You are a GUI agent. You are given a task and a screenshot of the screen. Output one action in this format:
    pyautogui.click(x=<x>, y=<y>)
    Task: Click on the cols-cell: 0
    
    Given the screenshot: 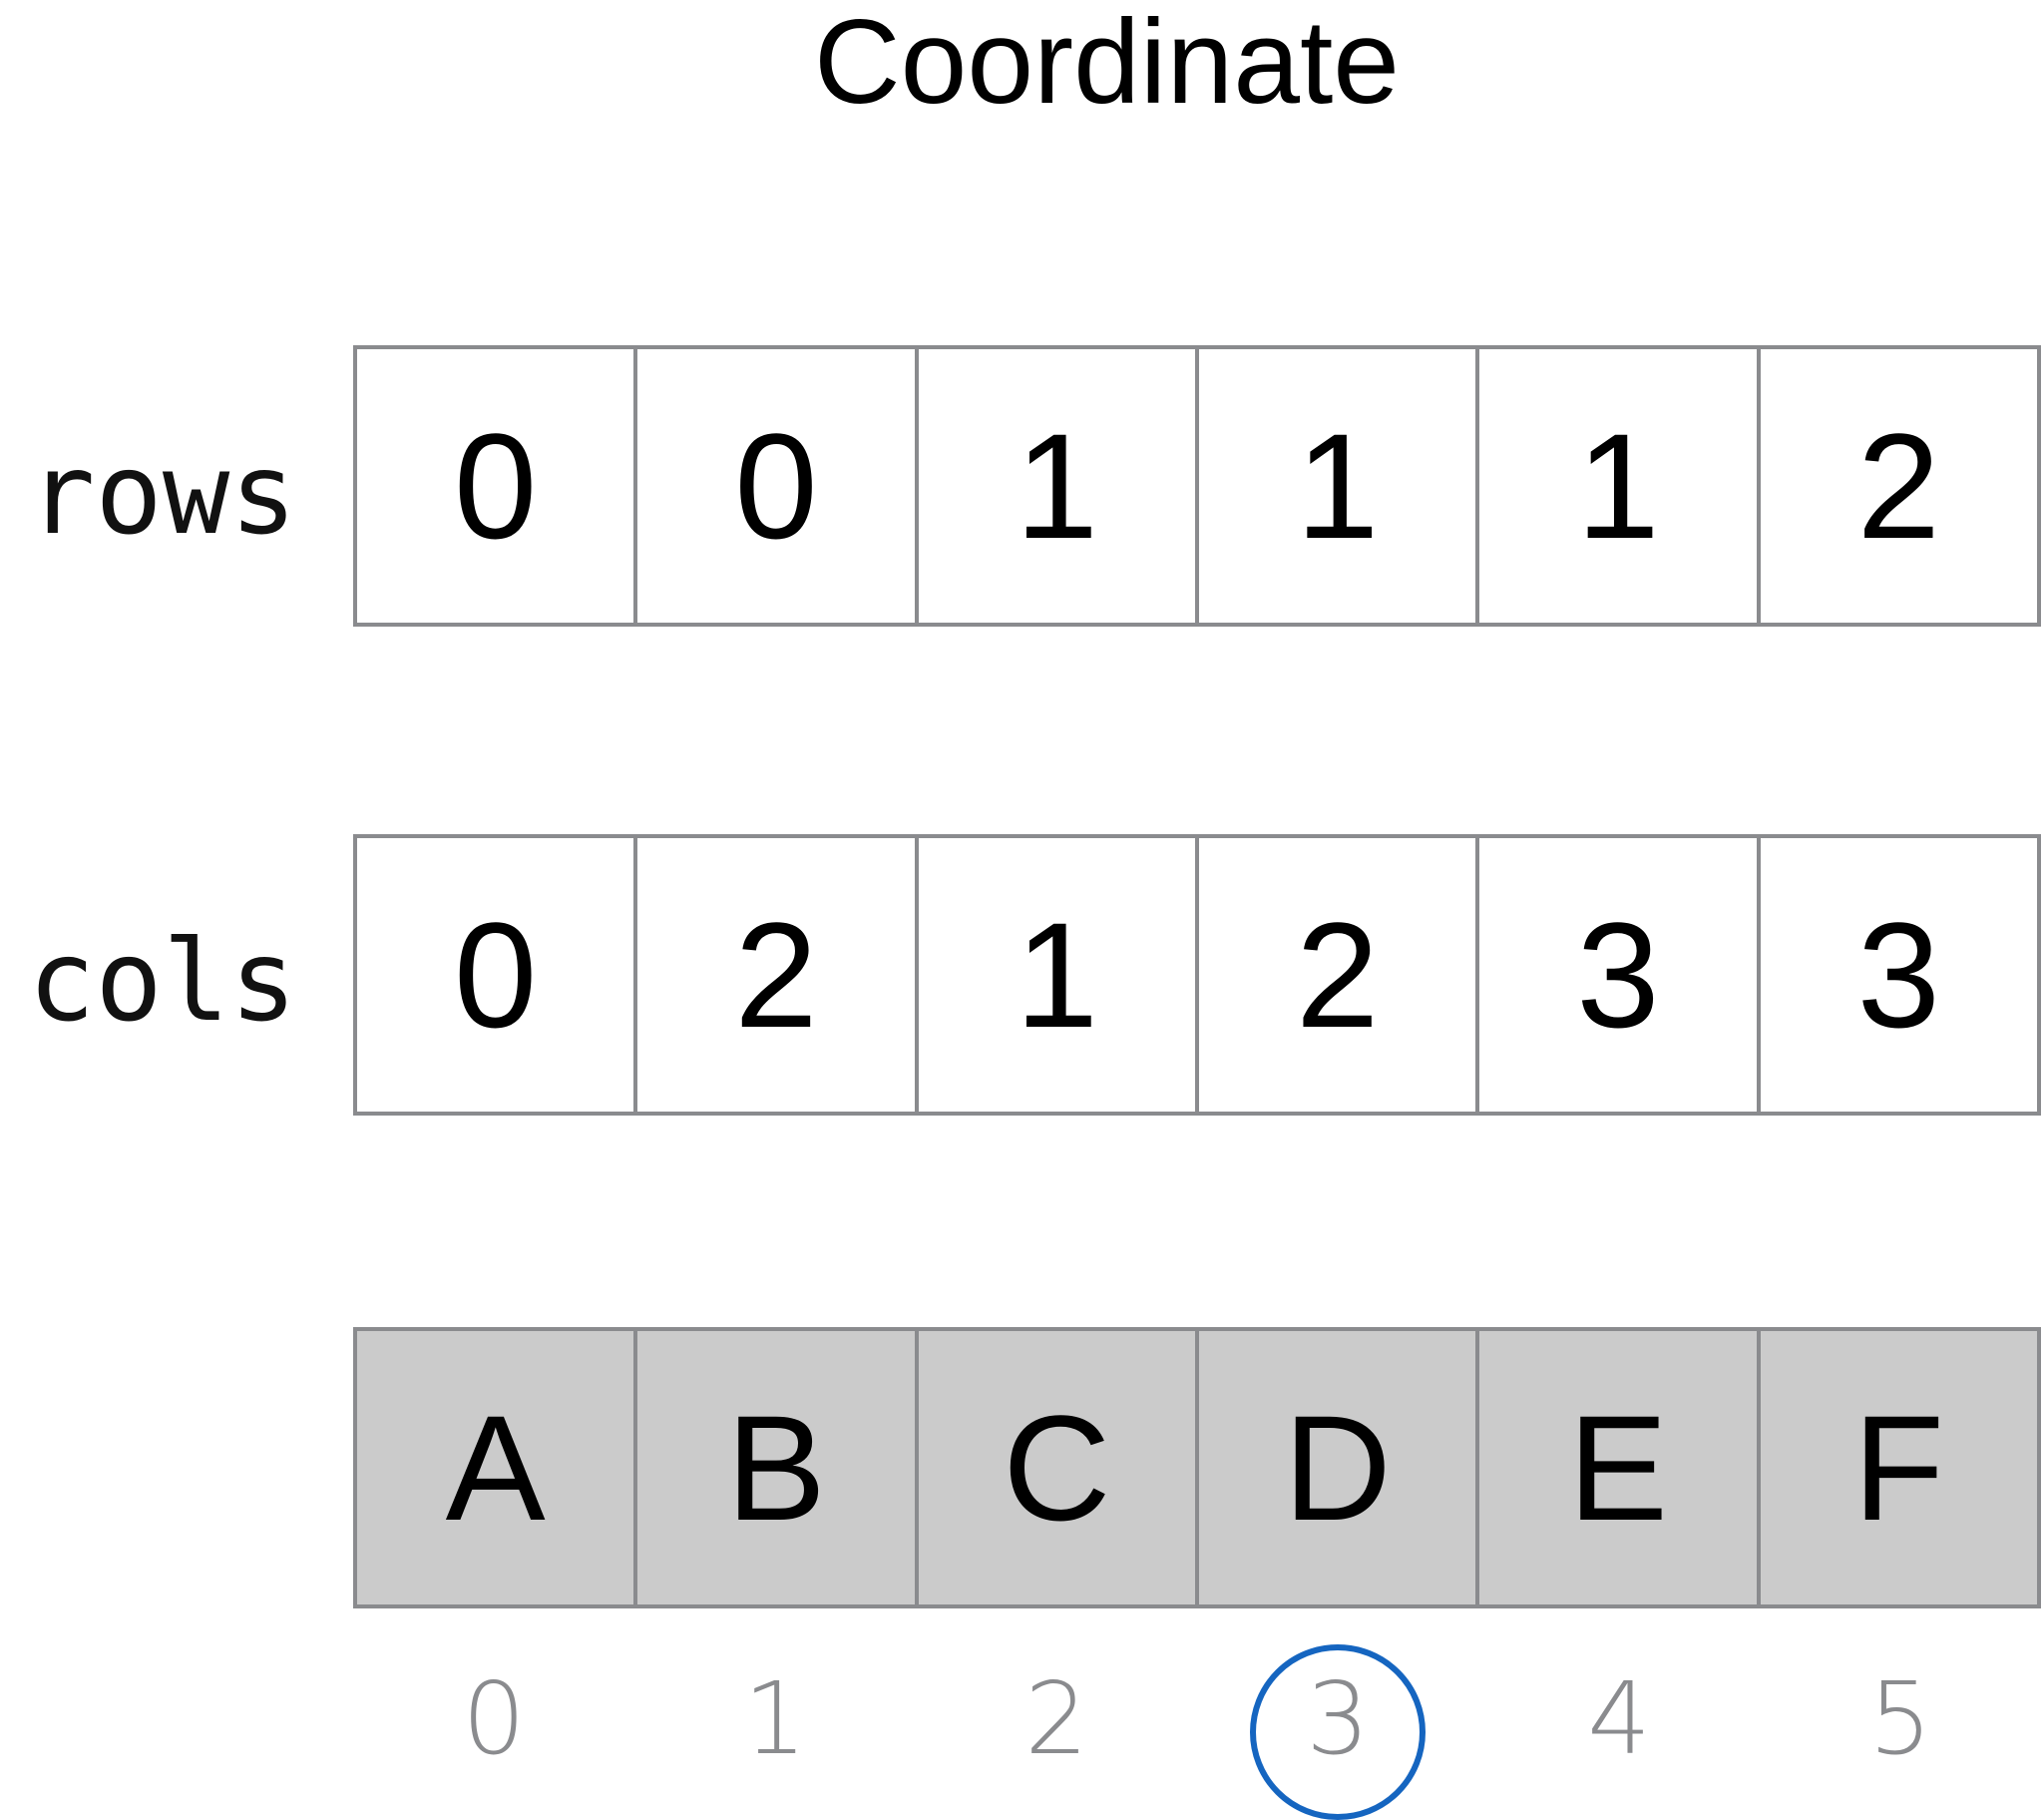 What is the action you would take?
    pyautogui.click(x=495, y=974)
    